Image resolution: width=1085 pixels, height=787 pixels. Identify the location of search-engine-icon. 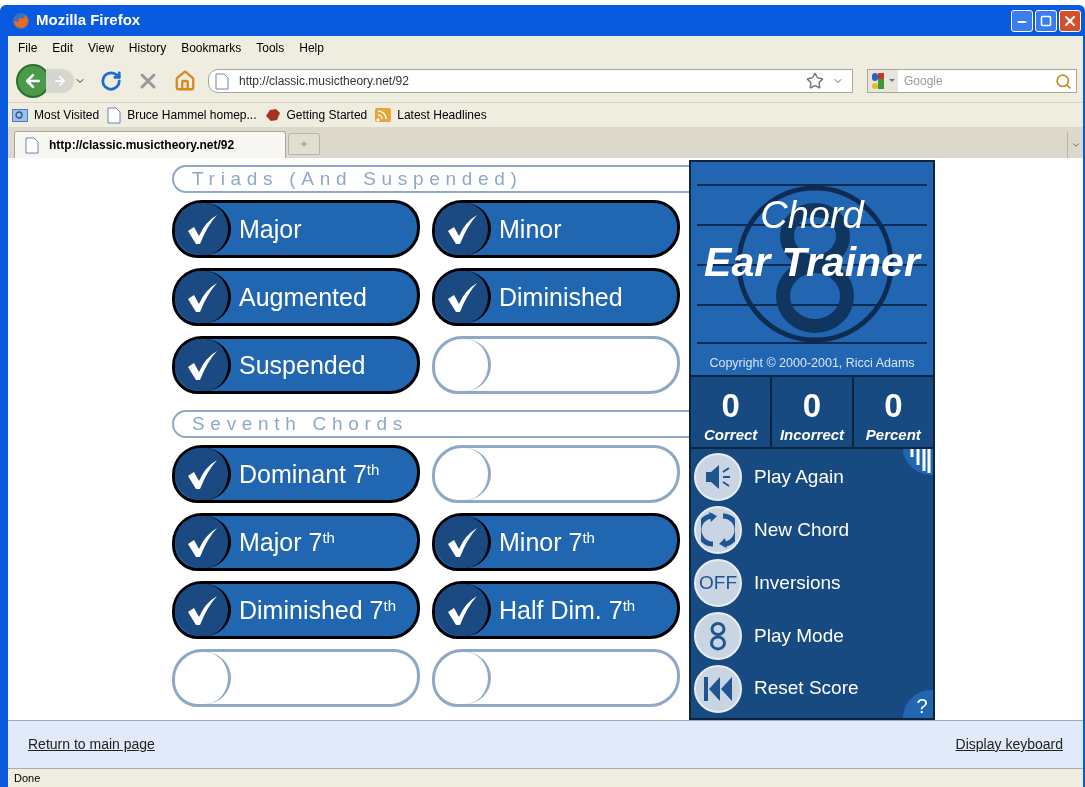
(883, 81).